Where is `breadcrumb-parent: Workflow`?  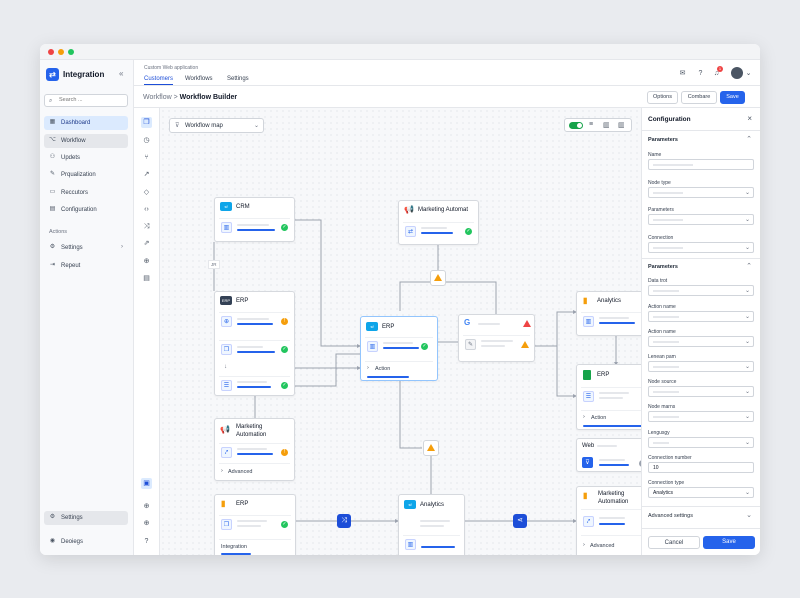
breadcrumb-parent: Workflow is located at coordinates (157, 97).